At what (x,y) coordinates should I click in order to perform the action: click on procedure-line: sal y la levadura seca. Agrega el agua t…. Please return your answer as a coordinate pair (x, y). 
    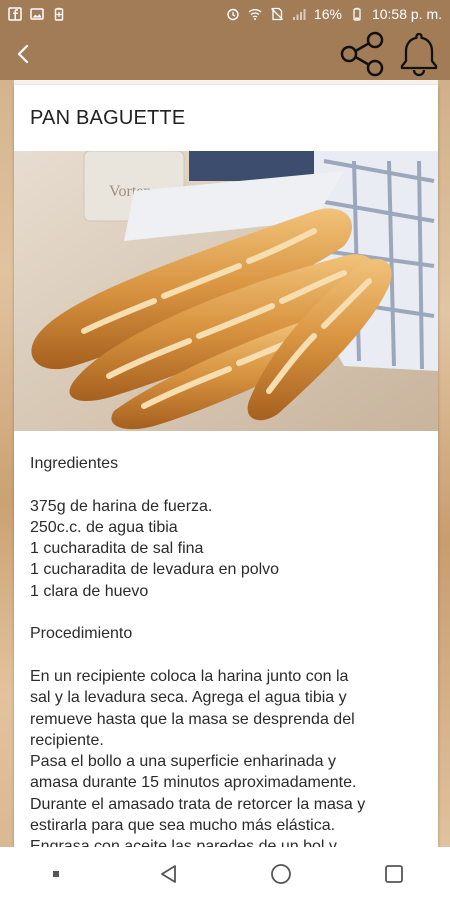
    Looking at the image, I should click on (188, 698).